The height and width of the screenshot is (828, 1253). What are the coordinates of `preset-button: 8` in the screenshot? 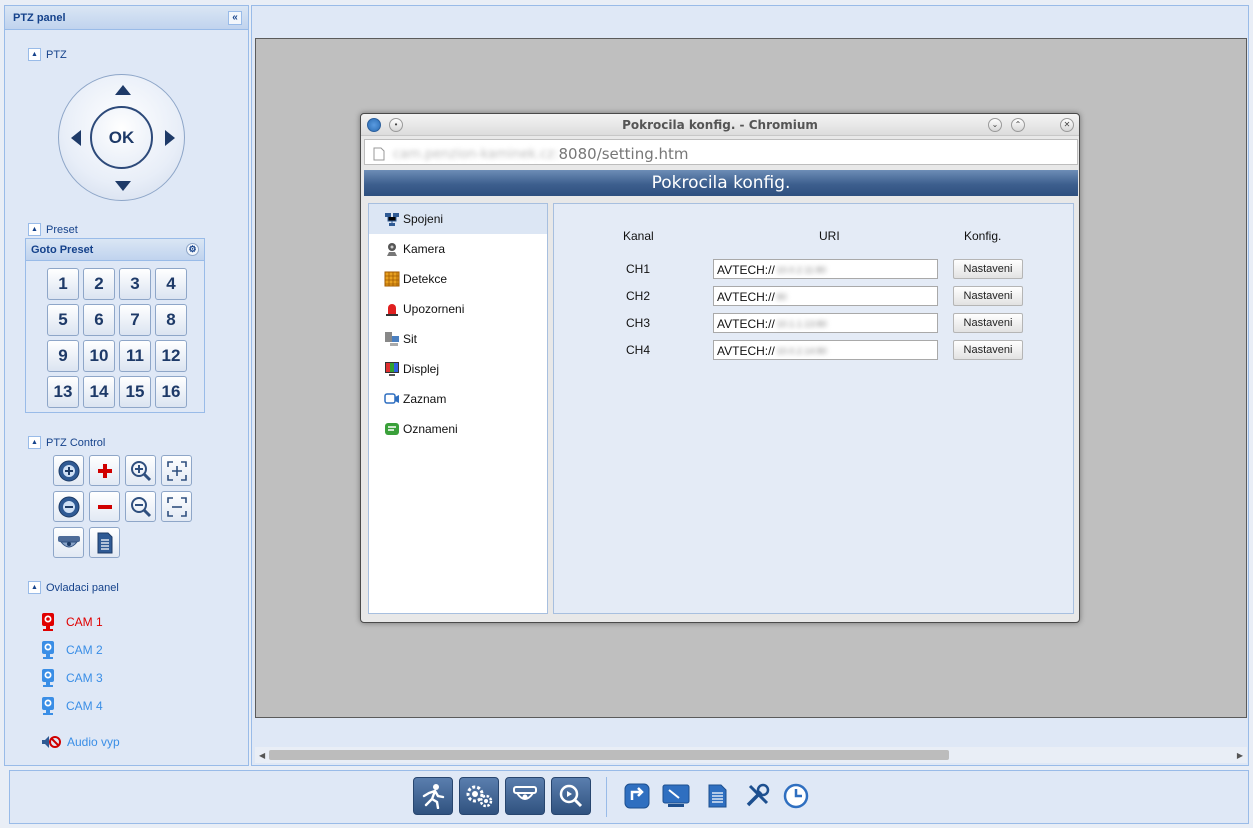 It's located at (171, 320).